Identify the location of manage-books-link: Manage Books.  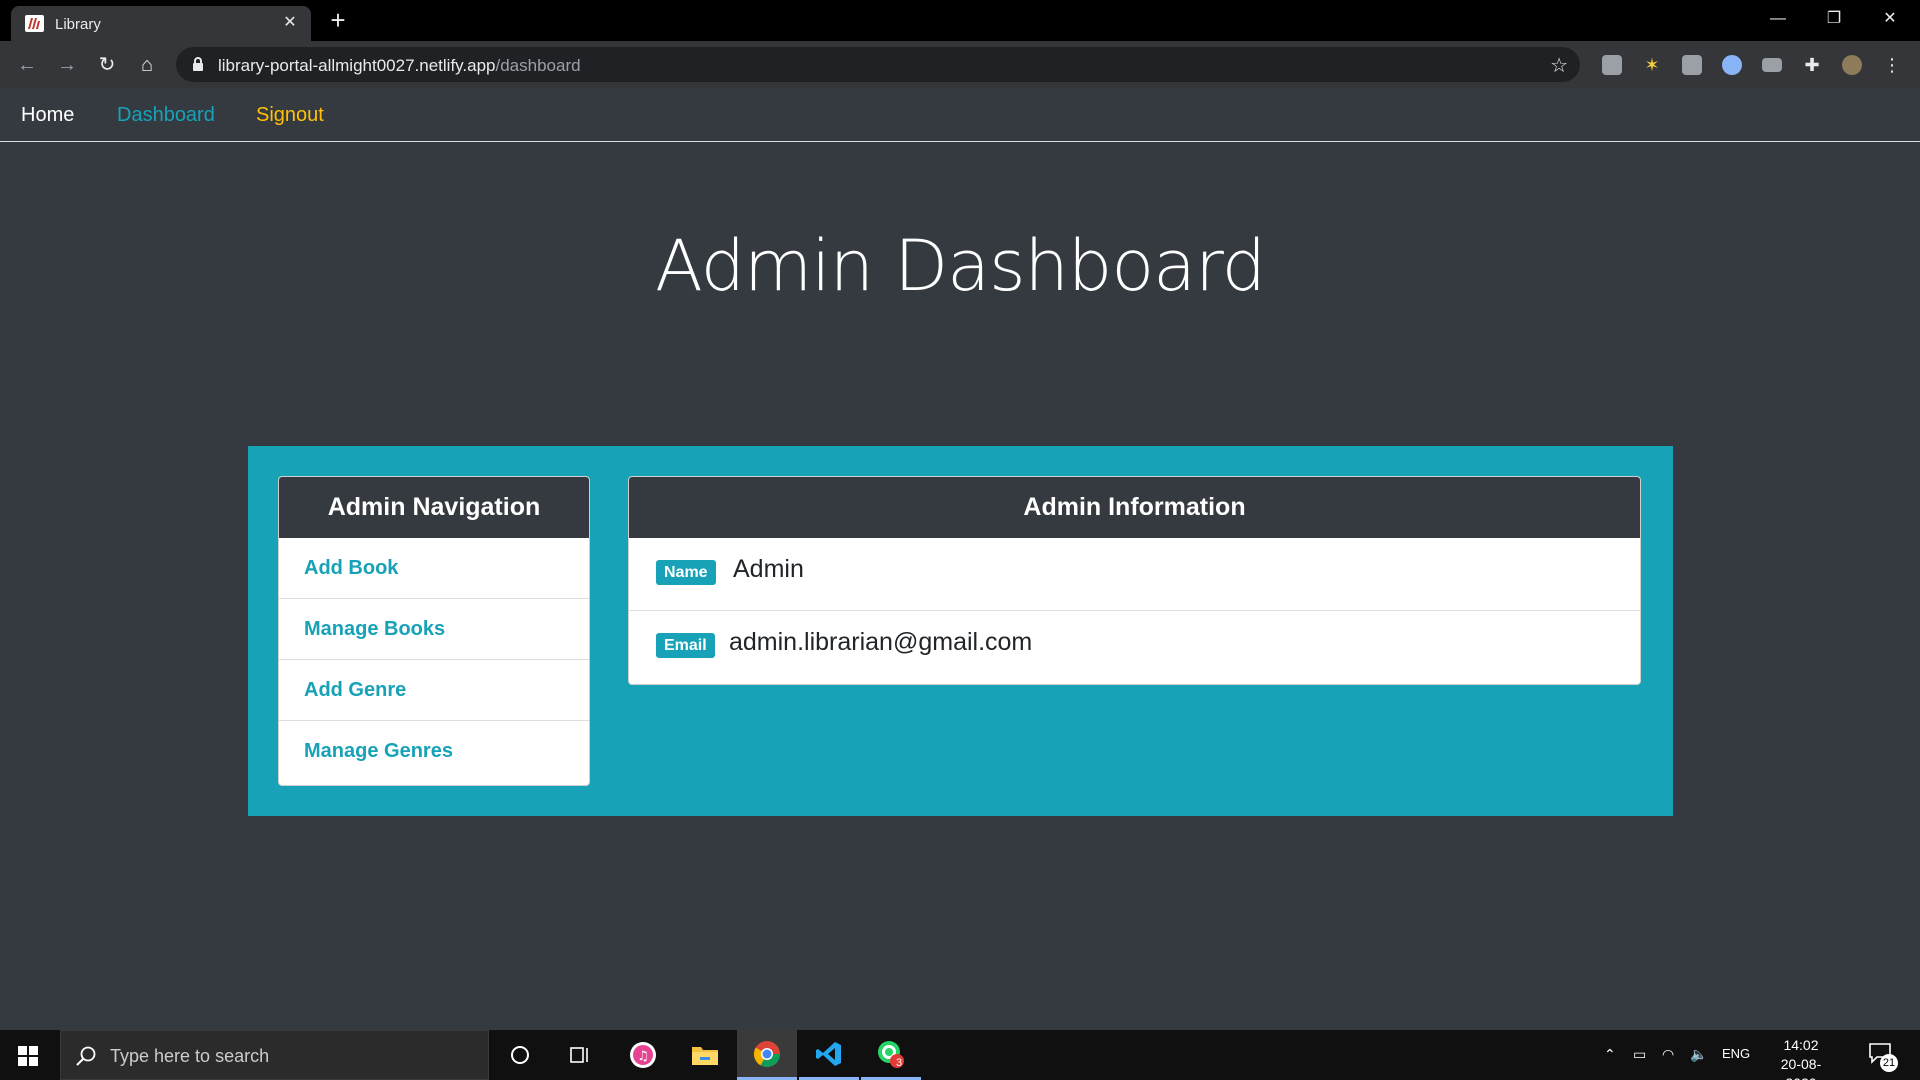
(434, 629).